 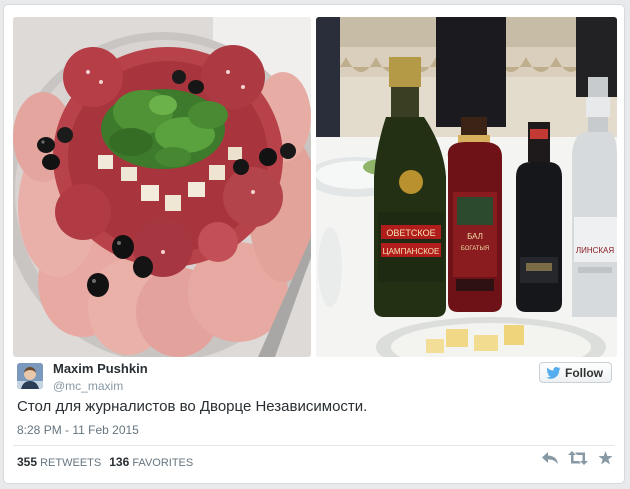 I want to click on avatar, so click(x=30, y=376).